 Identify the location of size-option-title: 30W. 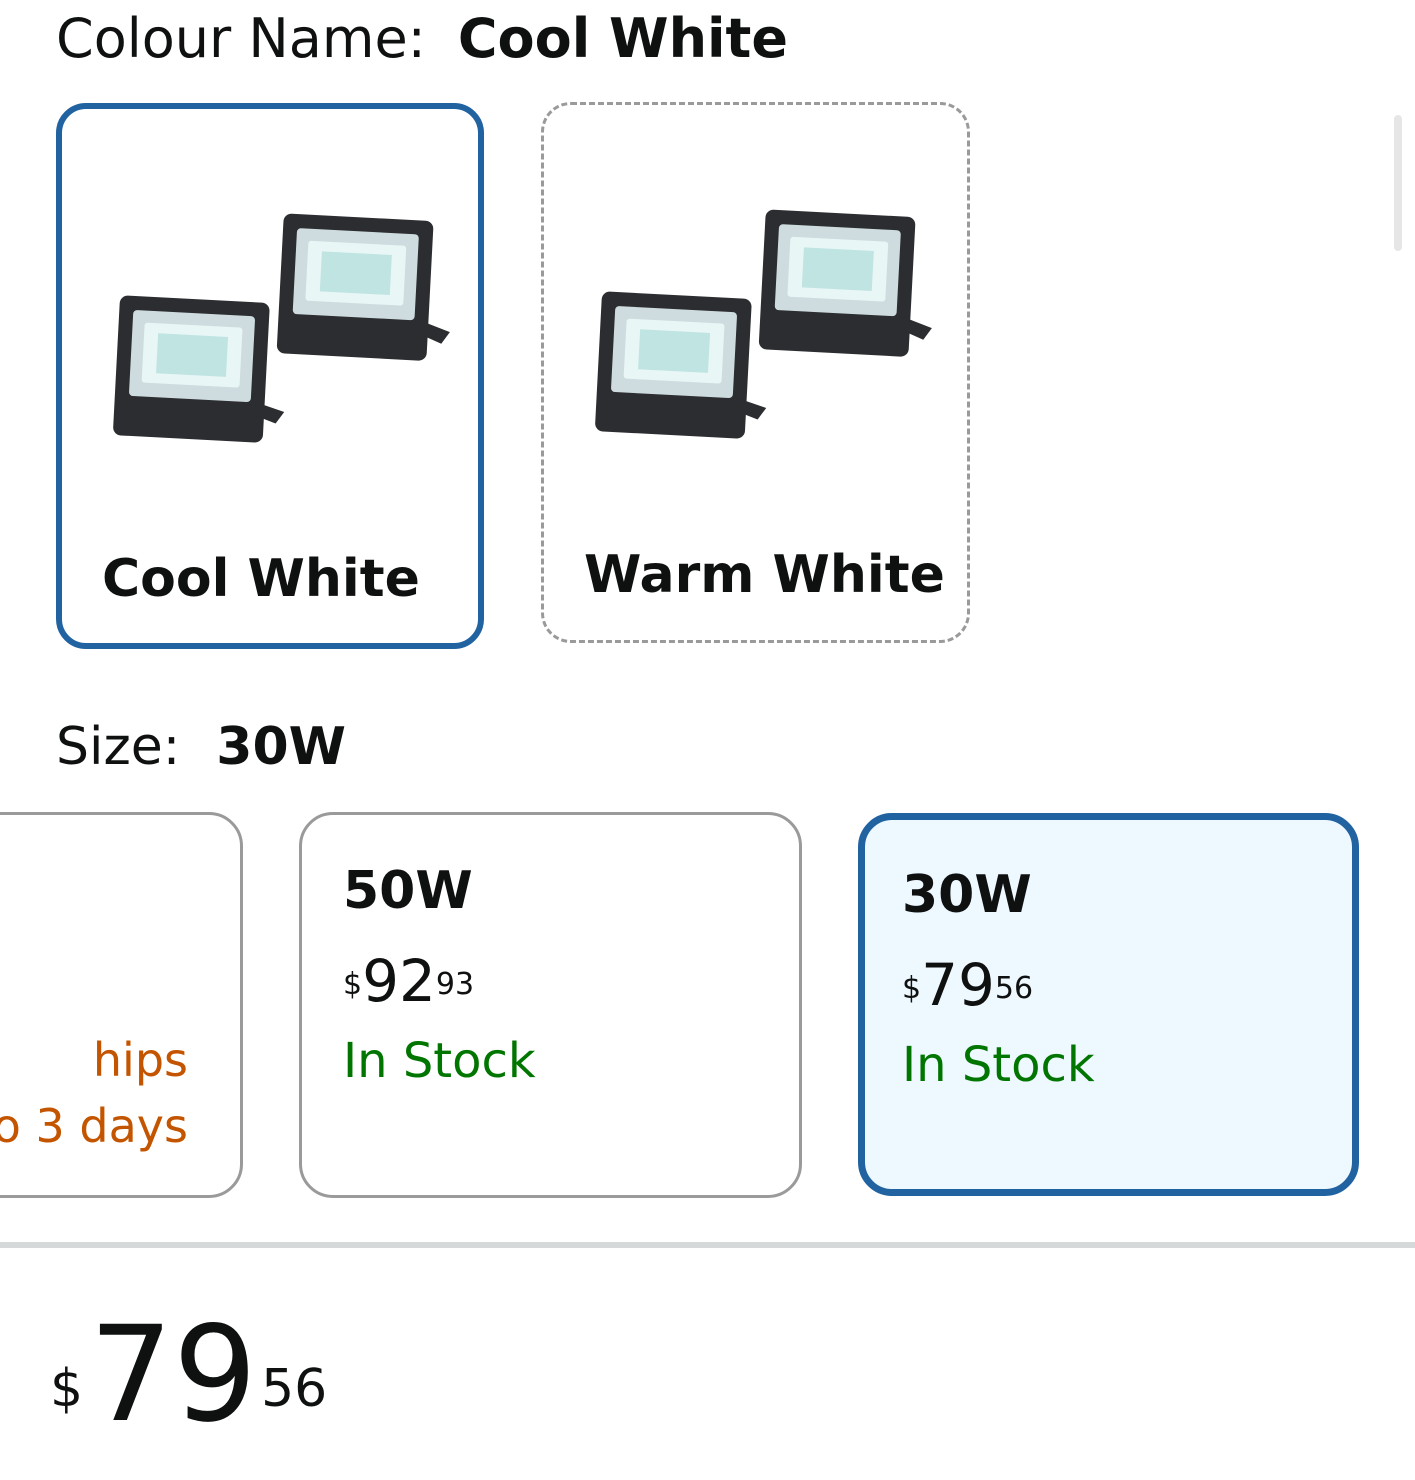
(967, 895).